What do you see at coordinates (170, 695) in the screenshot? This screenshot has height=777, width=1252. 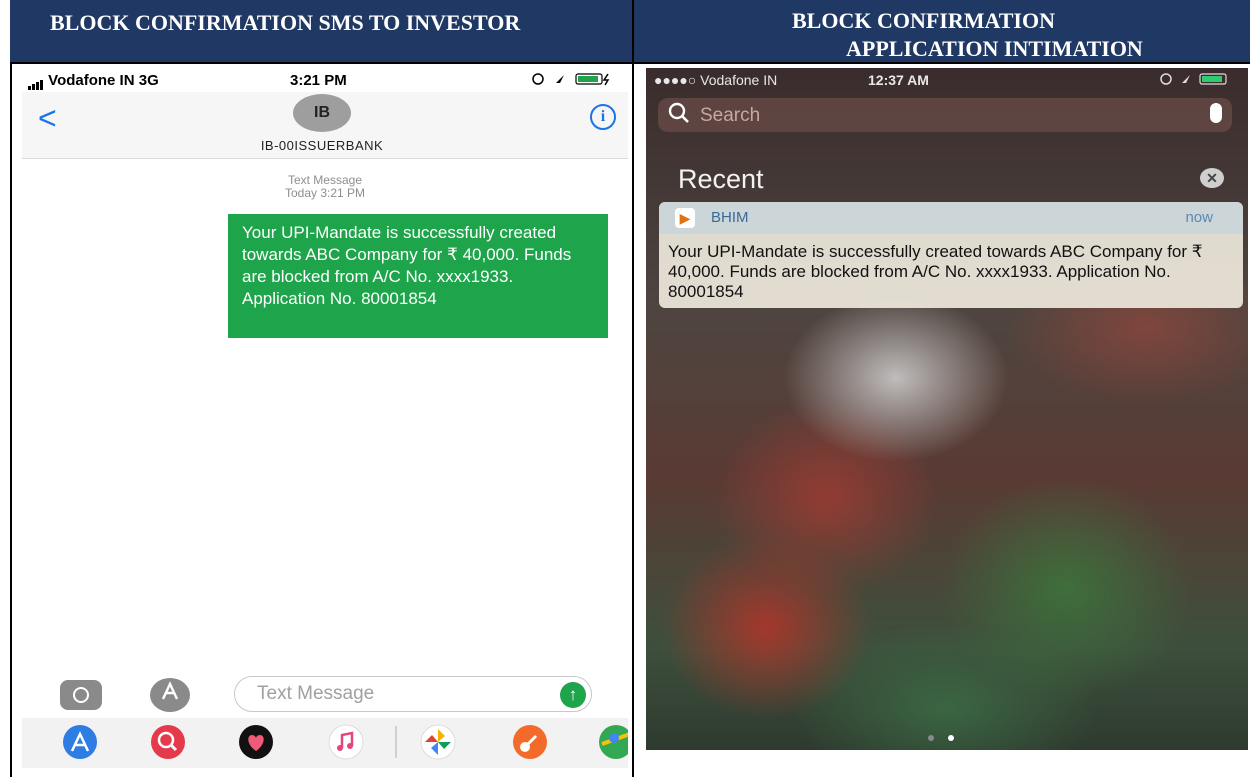 I see `app-store-icon` at bounding box center [170, 695].